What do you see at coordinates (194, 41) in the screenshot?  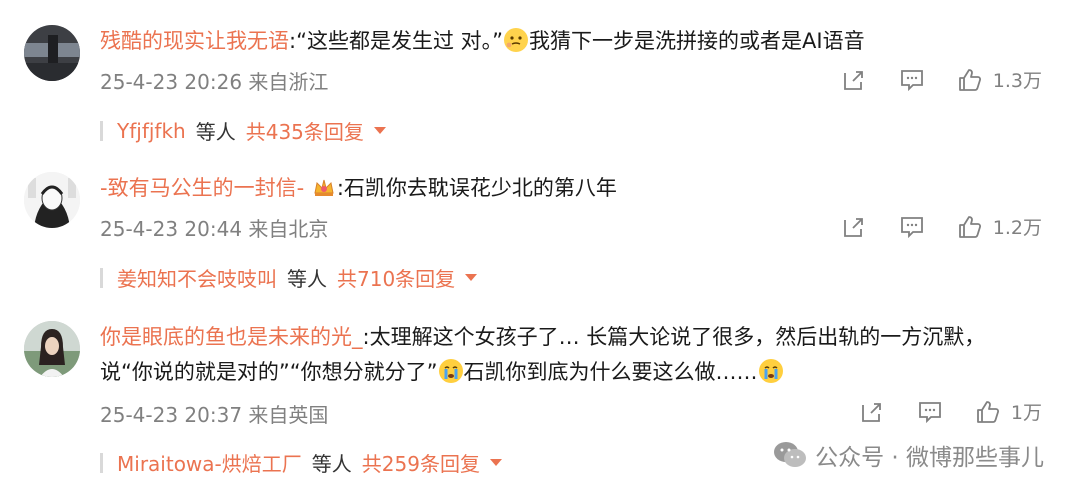 I see `comment-username: 残酷的现实让我无语` at bounding box center [194, 41].